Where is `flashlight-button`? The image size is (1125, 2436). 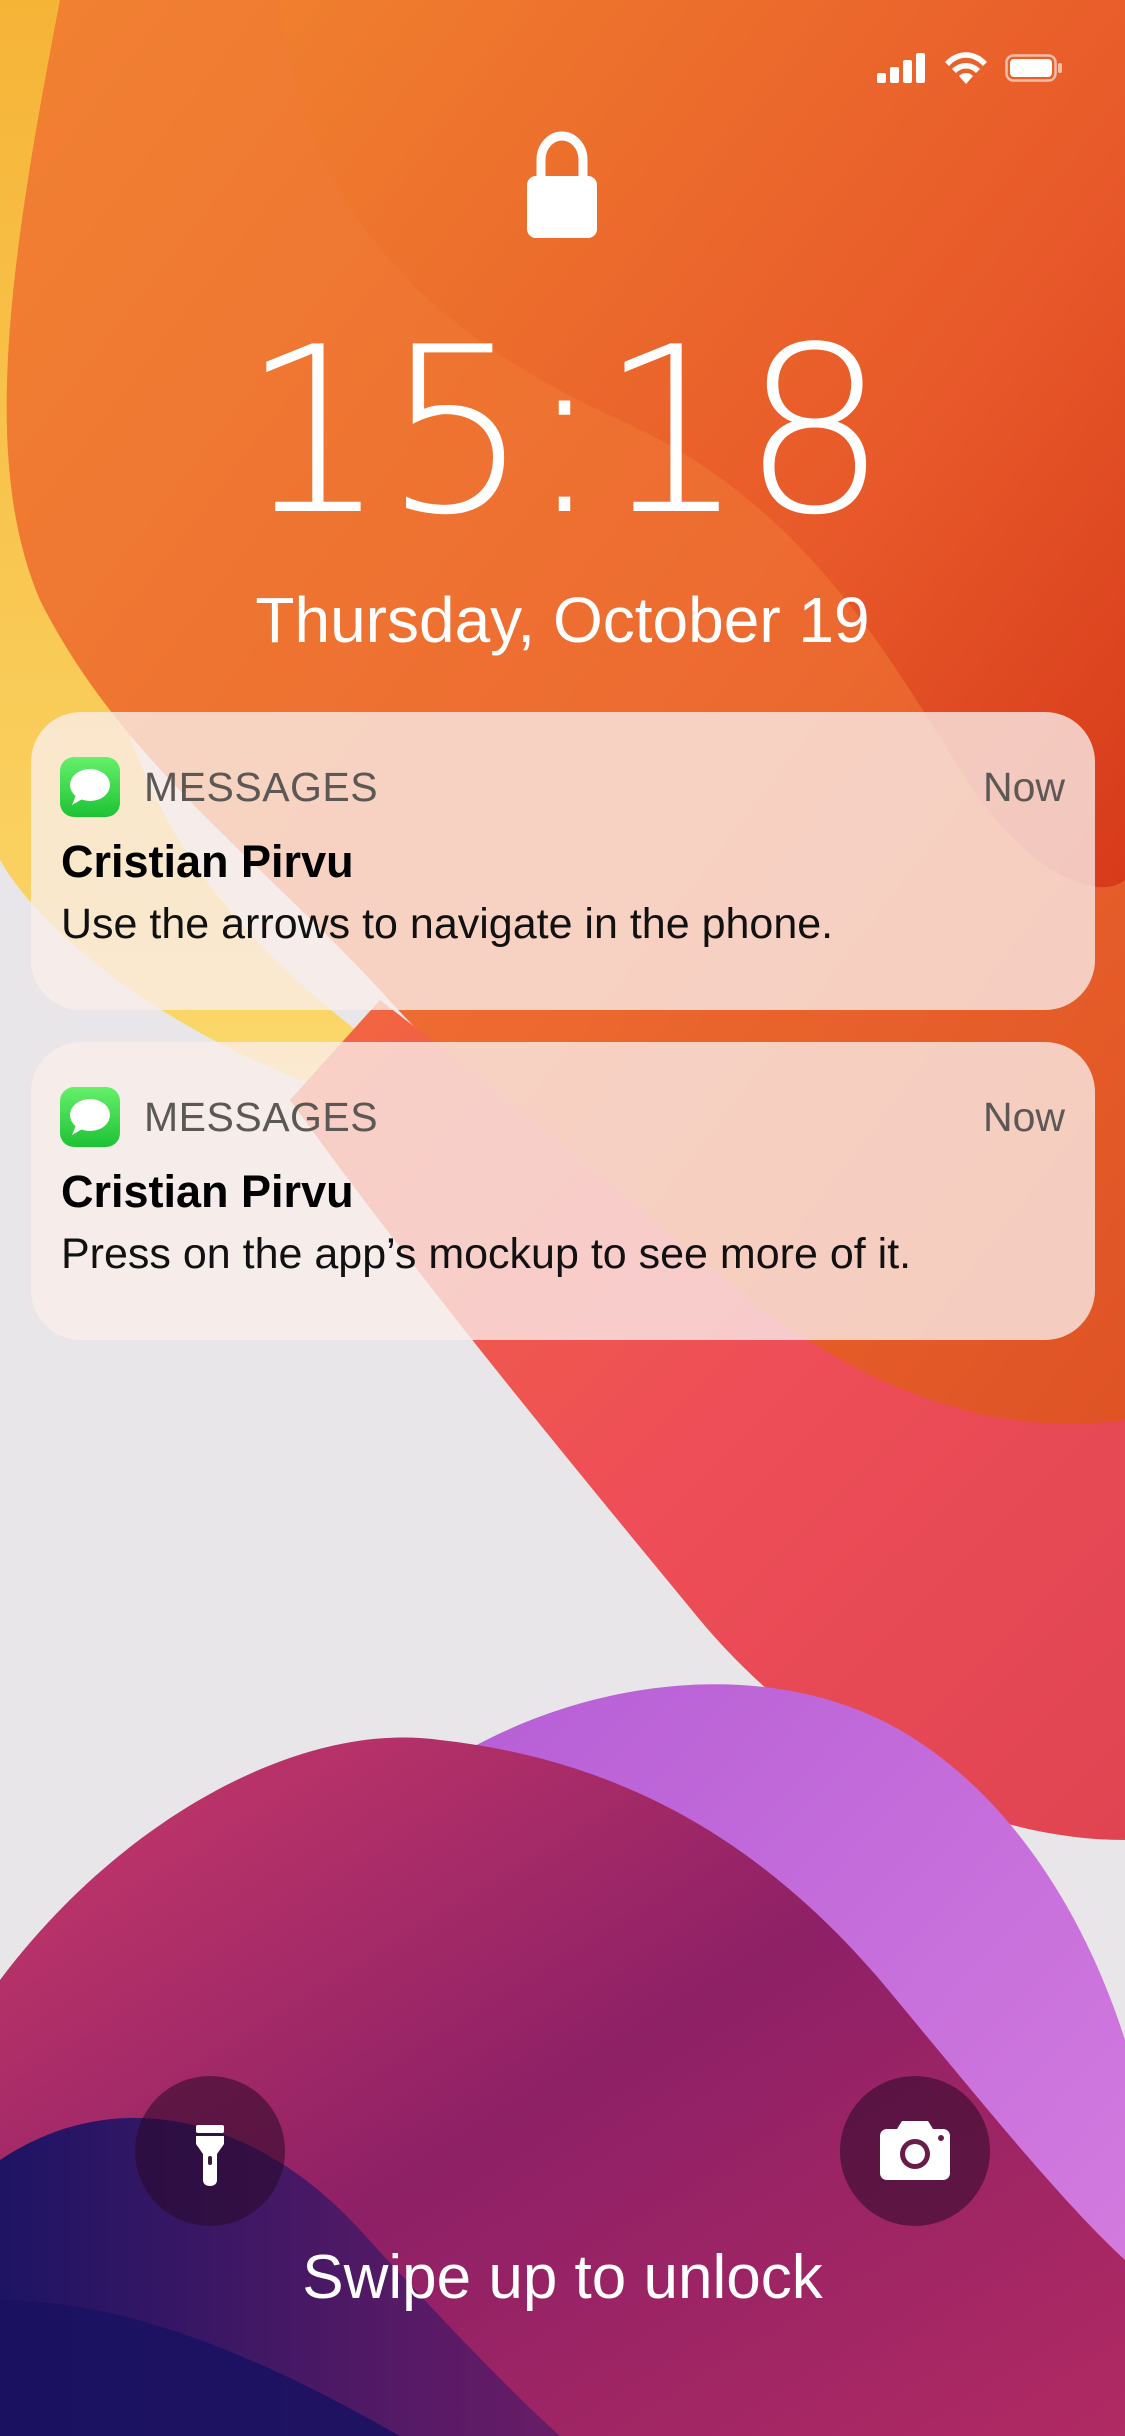
flashlight-button is located at coordinates (210, 2151).